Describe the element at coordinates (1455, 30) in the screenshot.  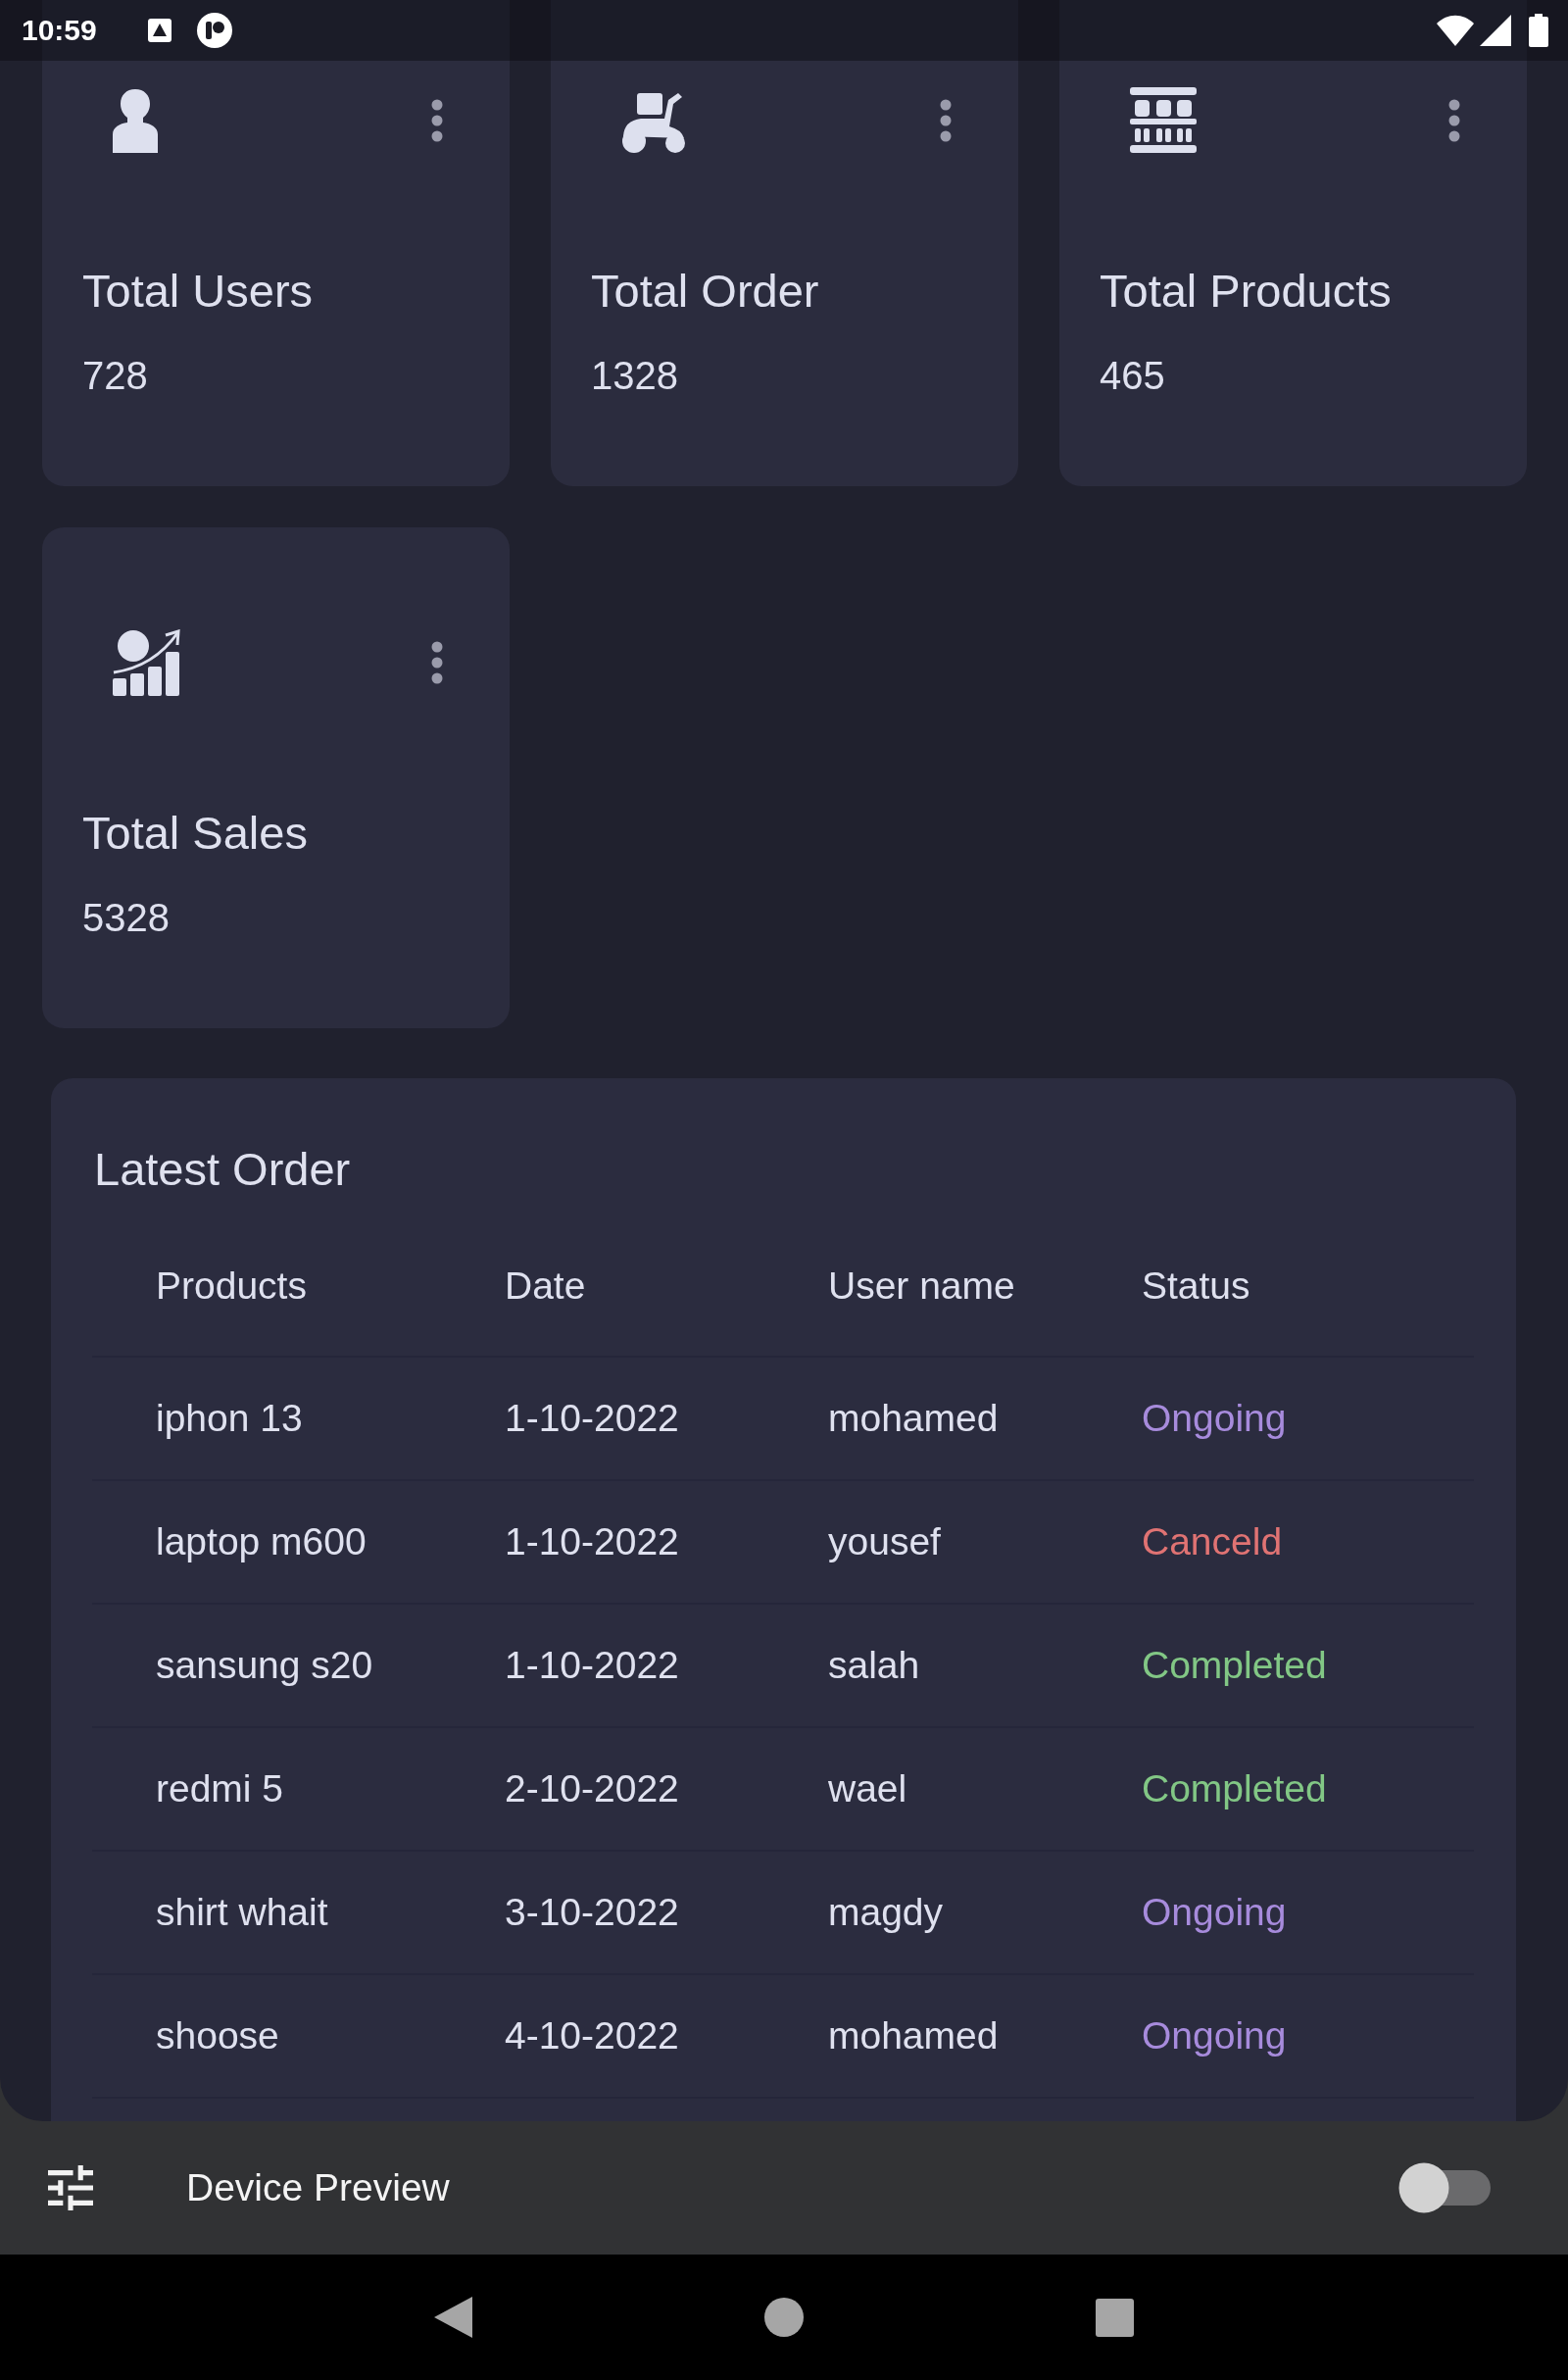
I see `wifi-icon` at that location.